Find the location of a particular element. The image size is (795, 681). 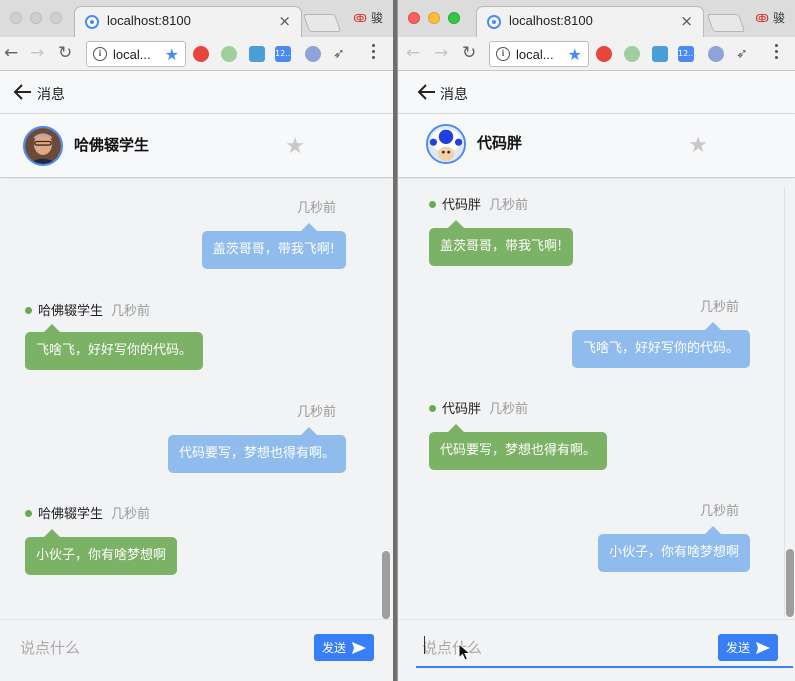

send-label: 发送 is located at coordinates (333, 648).